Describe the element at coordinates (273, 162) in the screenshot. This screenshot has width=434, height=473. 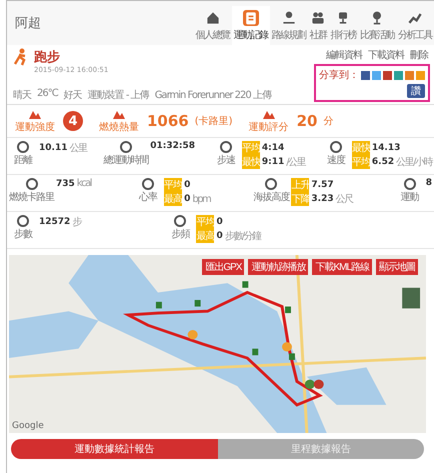
I see `stat-value: 9:11` at that location.